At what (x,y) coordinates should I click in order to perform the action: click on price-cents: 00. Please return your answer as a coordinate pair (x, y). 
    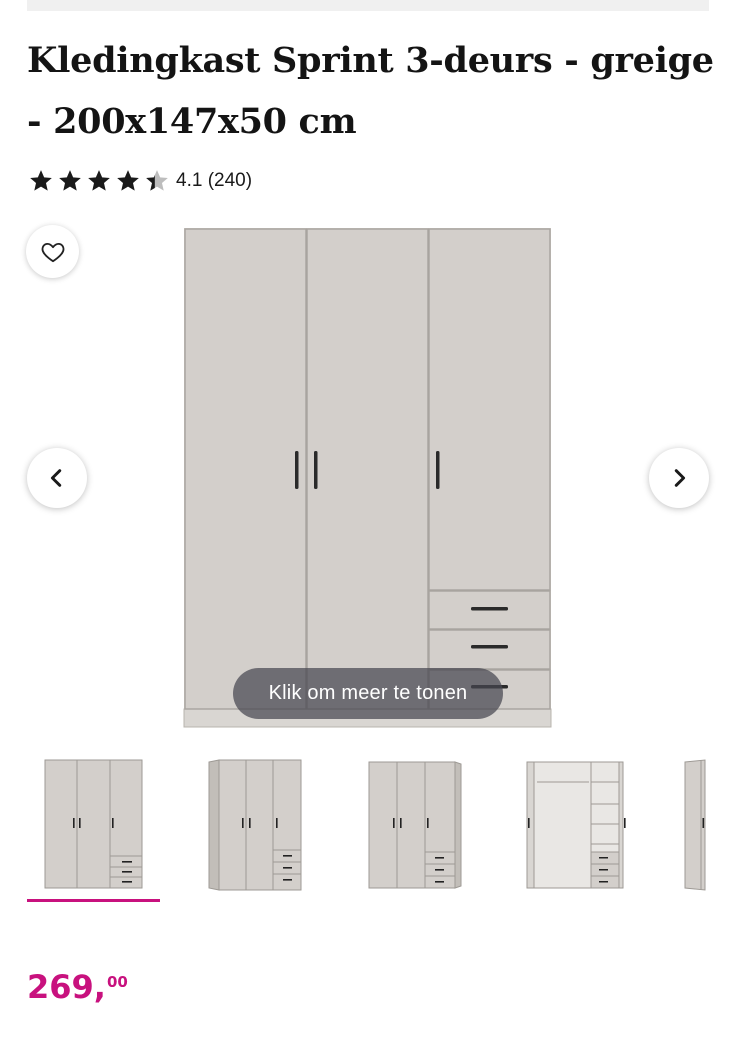
    Looking at the image, I should click on (117, 982).